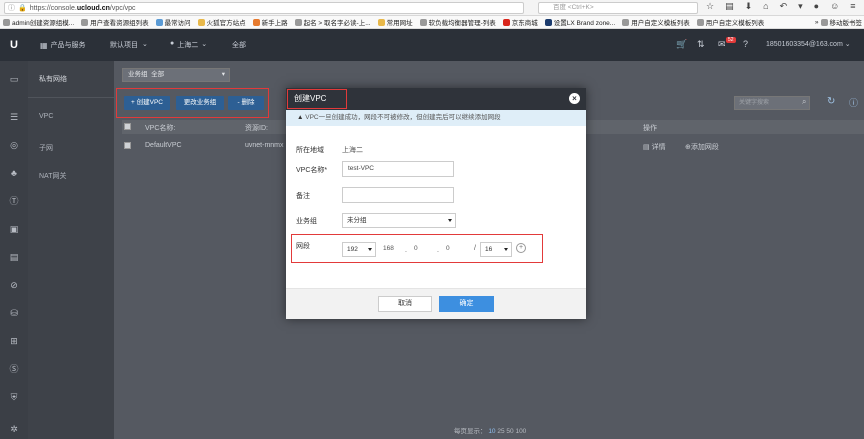 The height and width of the screenshot is (439, 864). What do you see at coordinates (14, 313) in the screenshot?
I see `database-icon: ⛁` at bounding box center [14, 313].